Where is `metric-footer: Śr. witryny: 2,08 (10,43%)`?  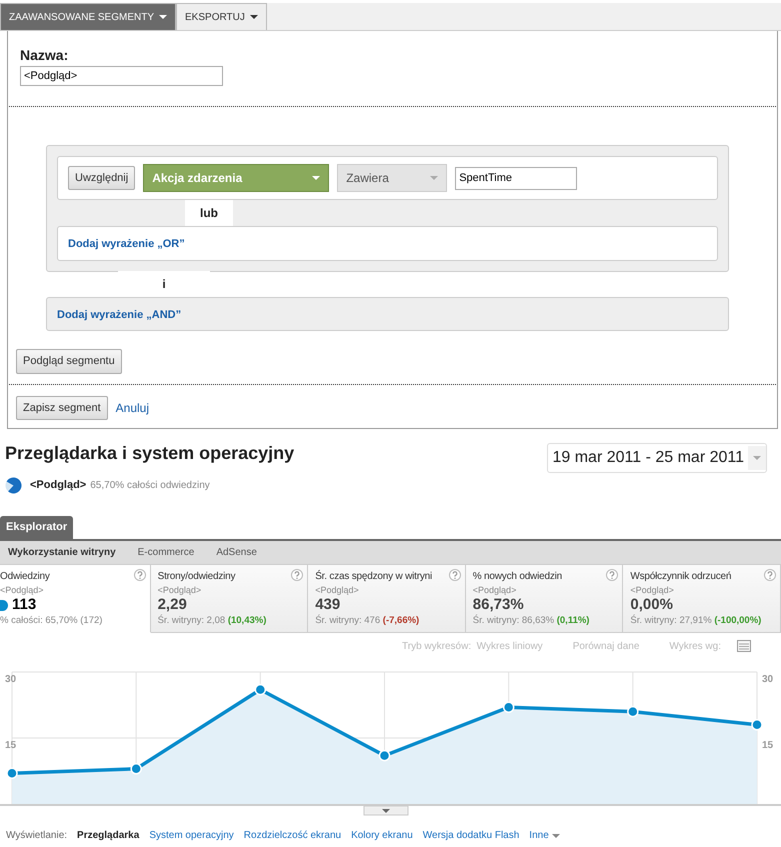 metric-footer: Śr. witryny: 2,08 (10,43%) is located at coordinates (231, 621).